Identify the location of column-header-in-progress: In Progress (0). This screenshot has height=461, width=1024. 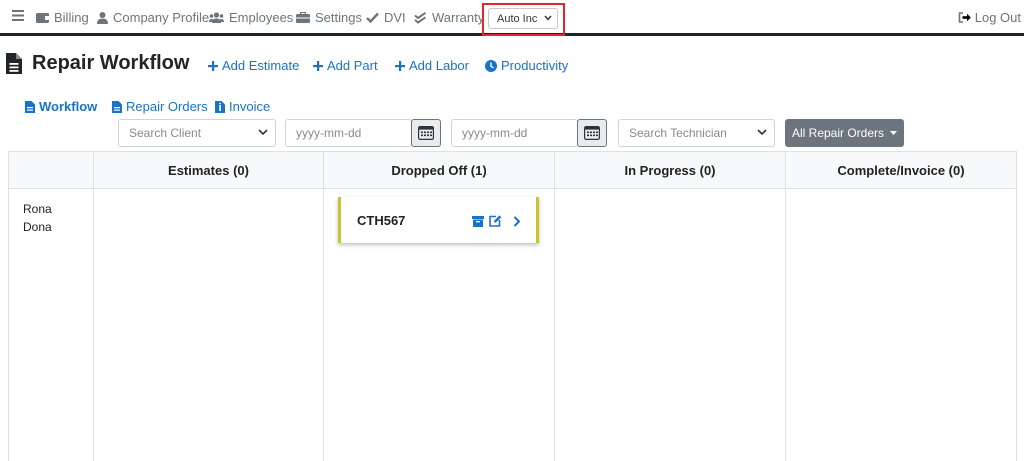
(670, 170).